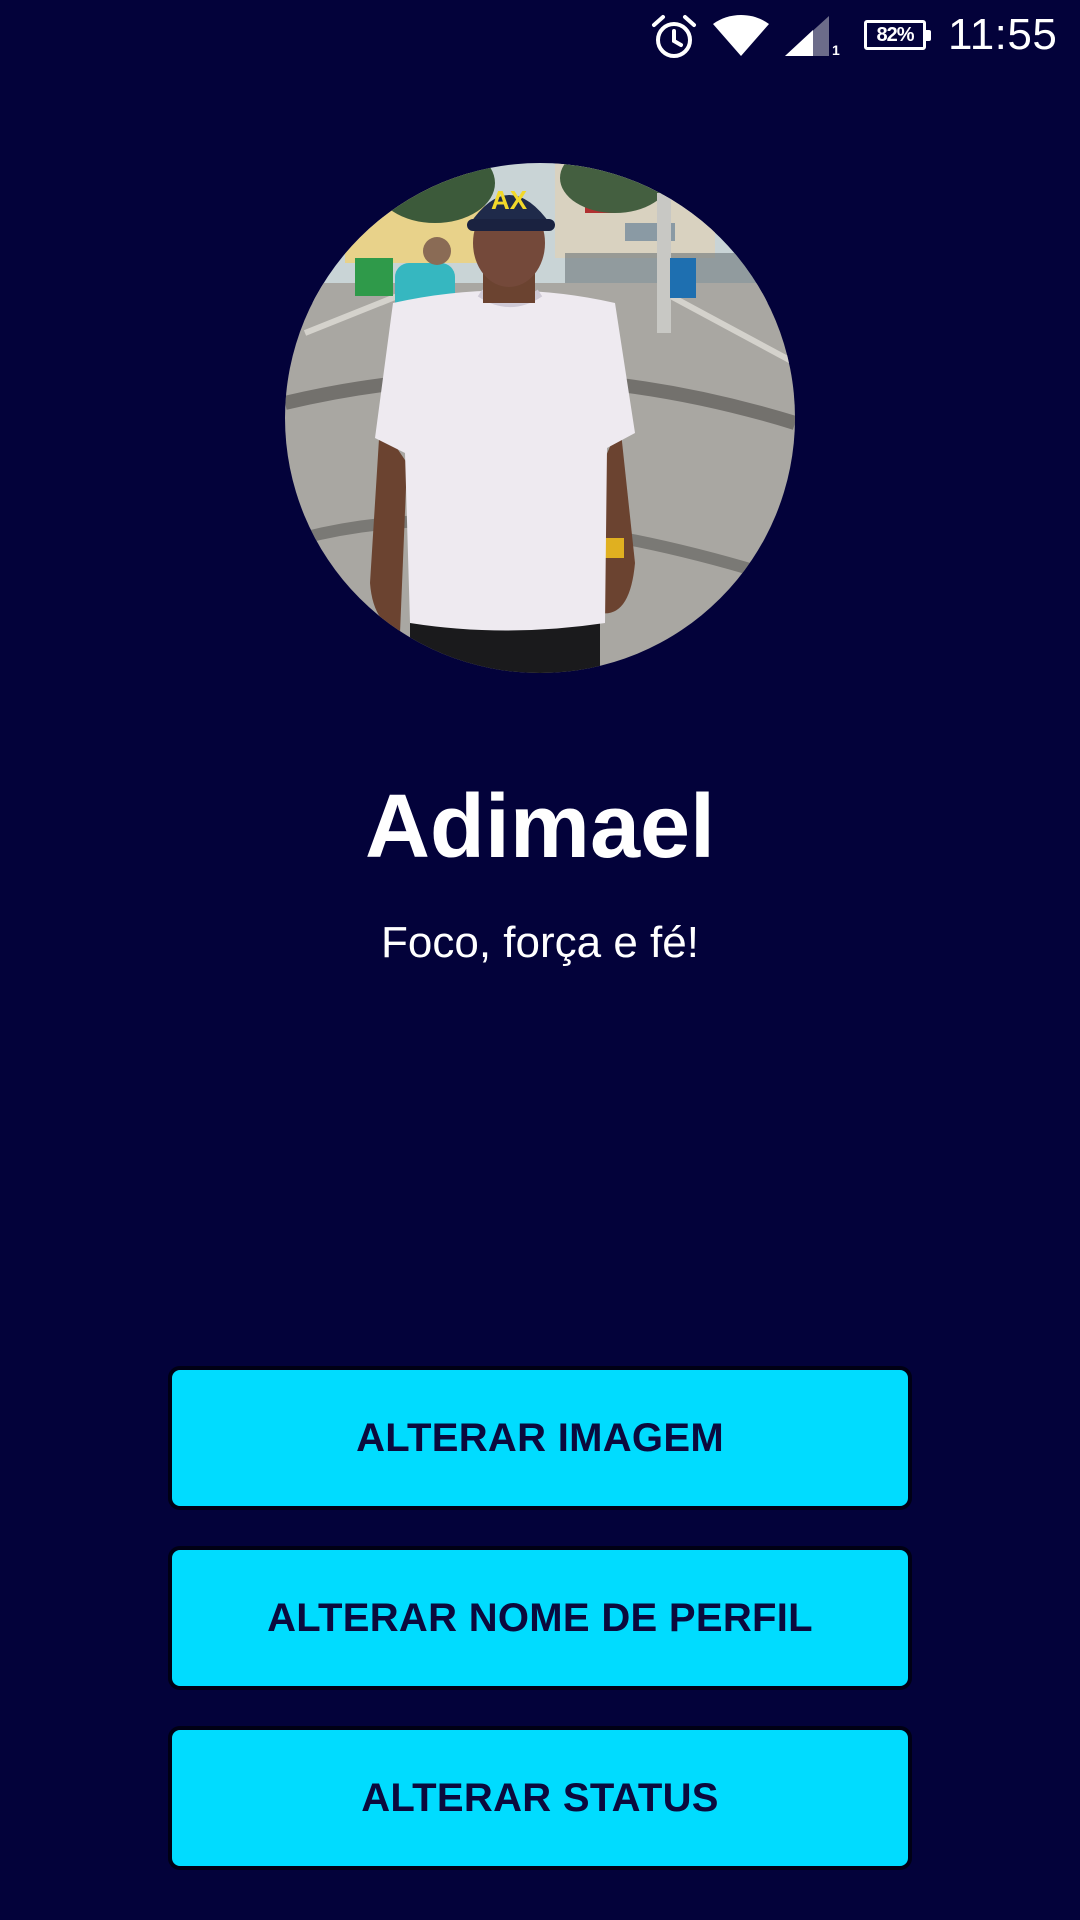 The image size is (1080, 1920). What do you see at coordinates (540, 37) in the screenshot?
I see `status-bar: 1 82% 11:55` at bounding box center [540, 37].